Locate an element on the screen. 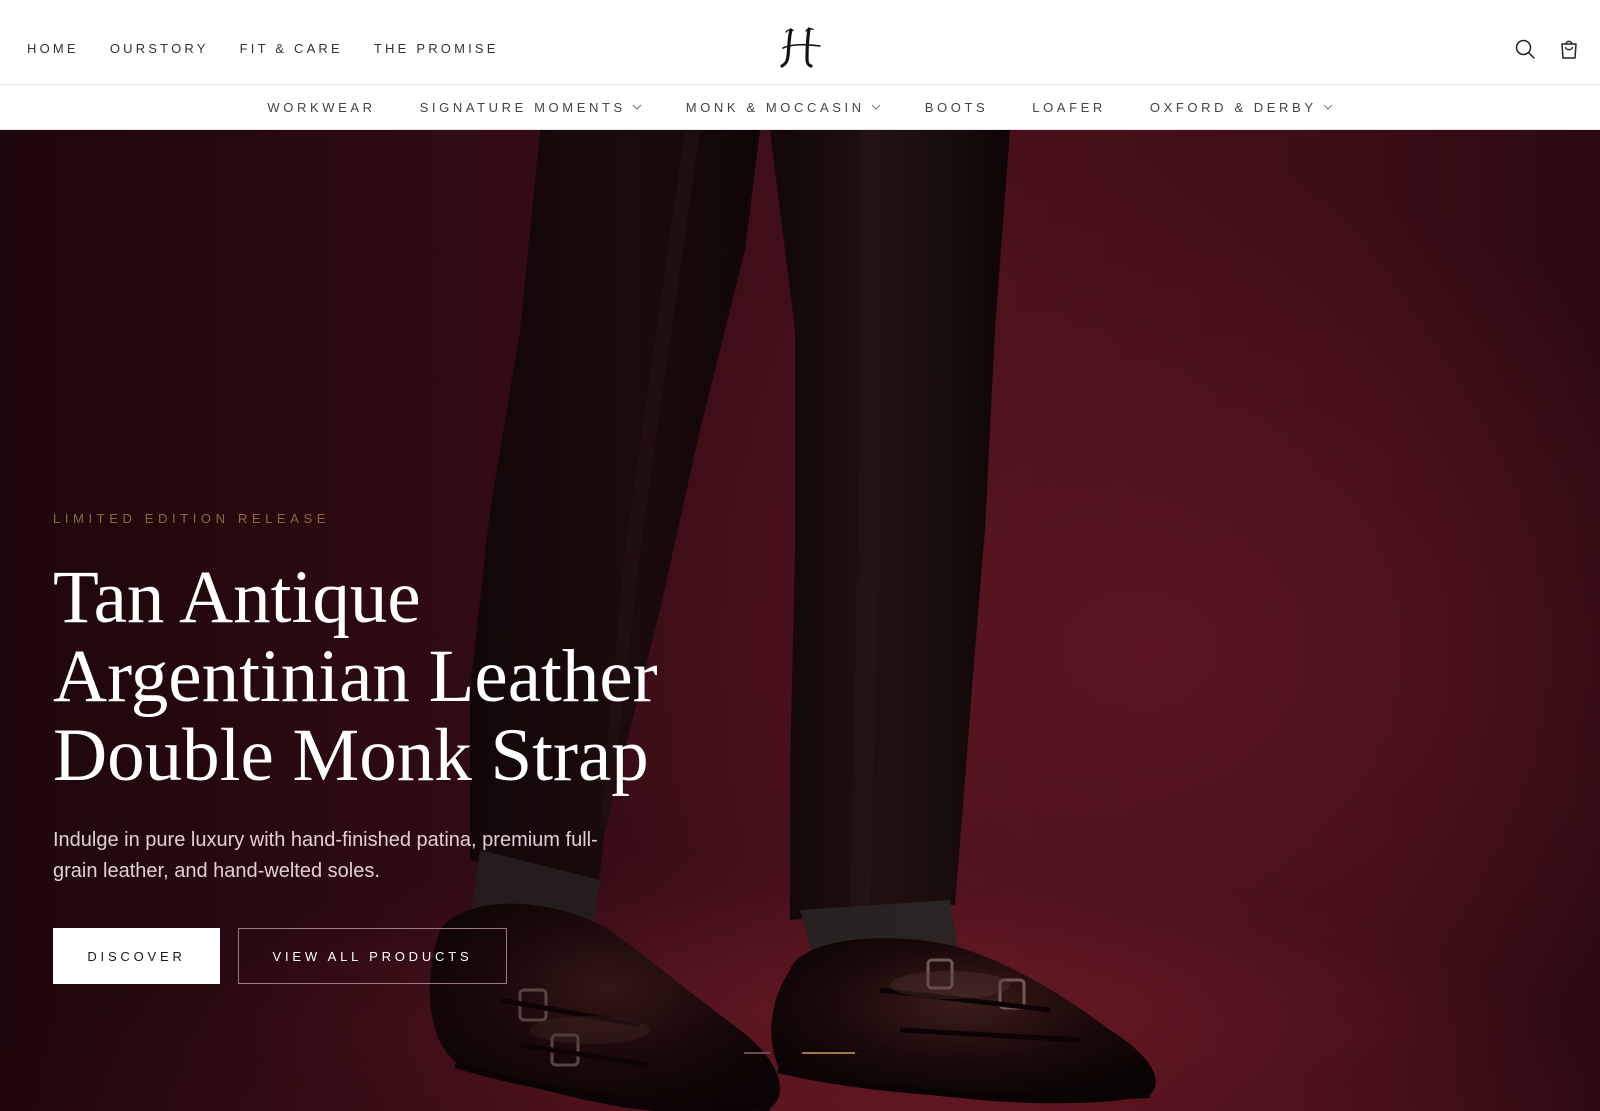 The image size is (1600, 1111). nav-ourstory-link: OURSTORY is located at coordinates (159, 49).